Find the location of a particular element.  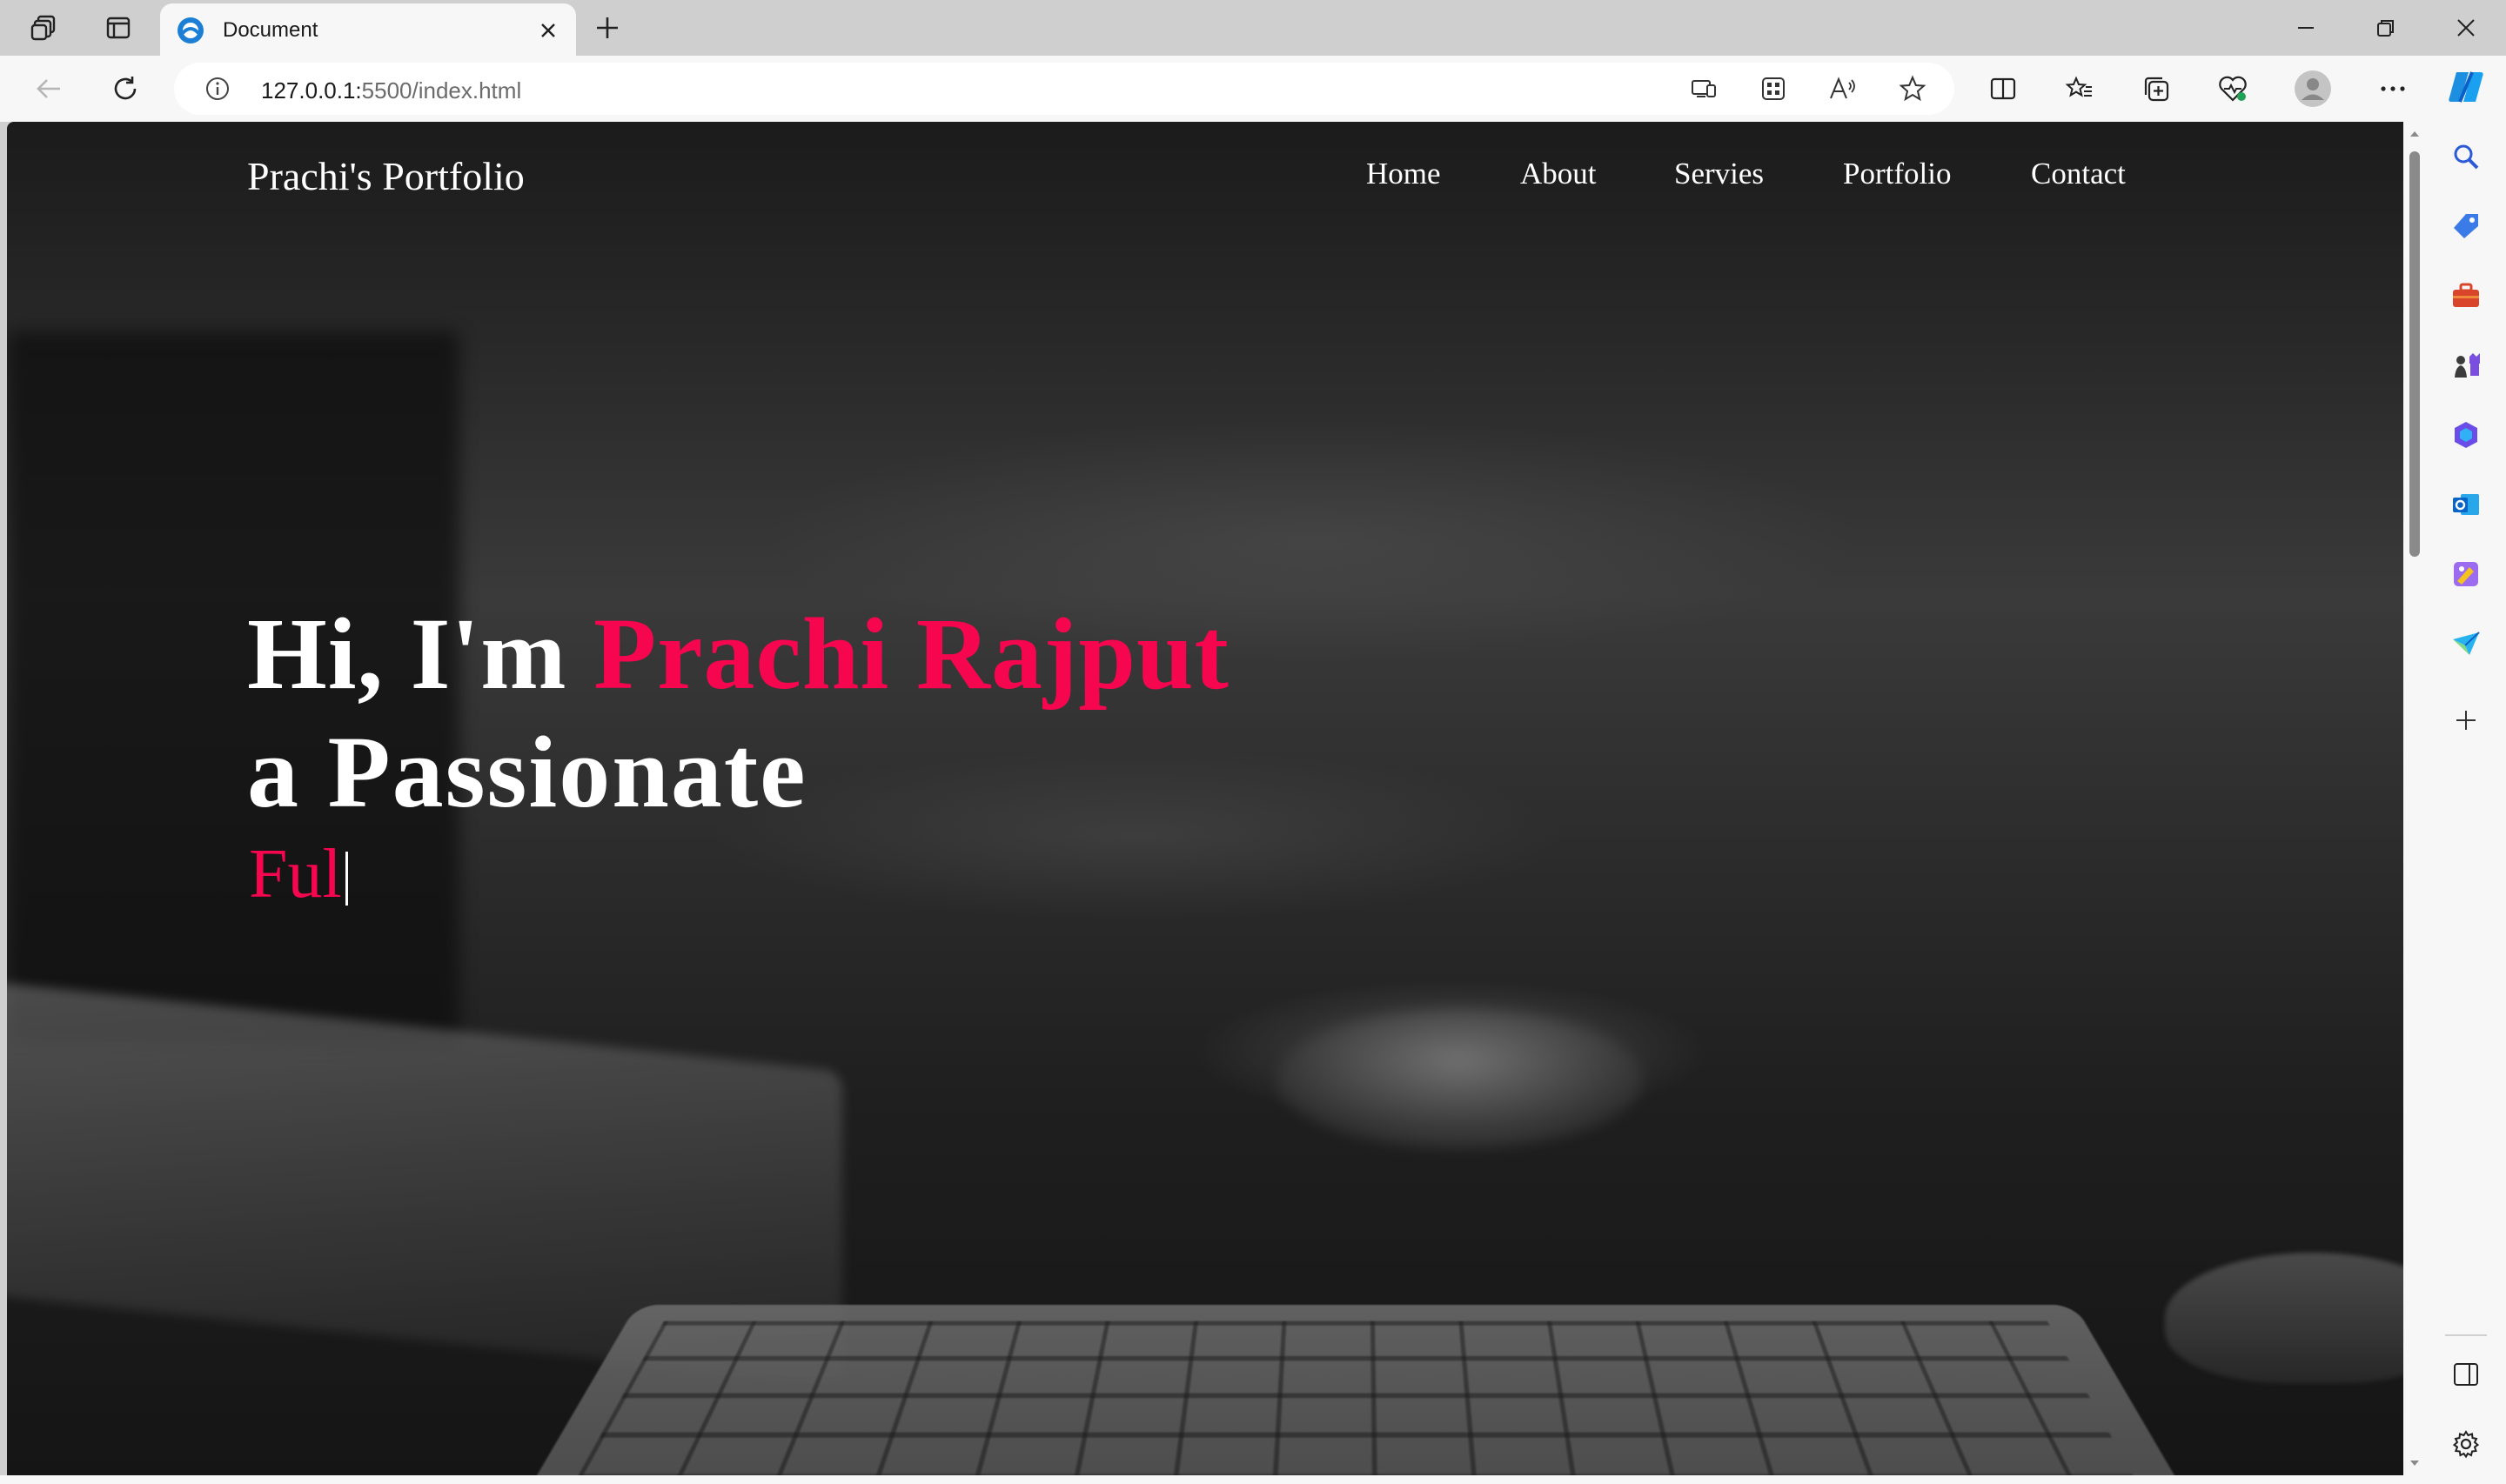

site-logo: Prachi's Portfolio is located at coordinates (386, 176).